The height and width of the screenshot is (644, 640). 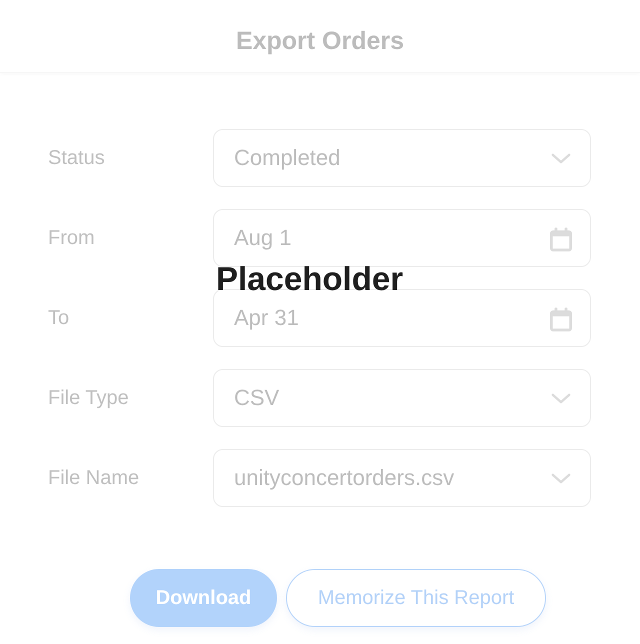 What do you see at coordinates (76, 158) in the screenshot?
I see `field-label: Status` at bounding box center [76, 158].